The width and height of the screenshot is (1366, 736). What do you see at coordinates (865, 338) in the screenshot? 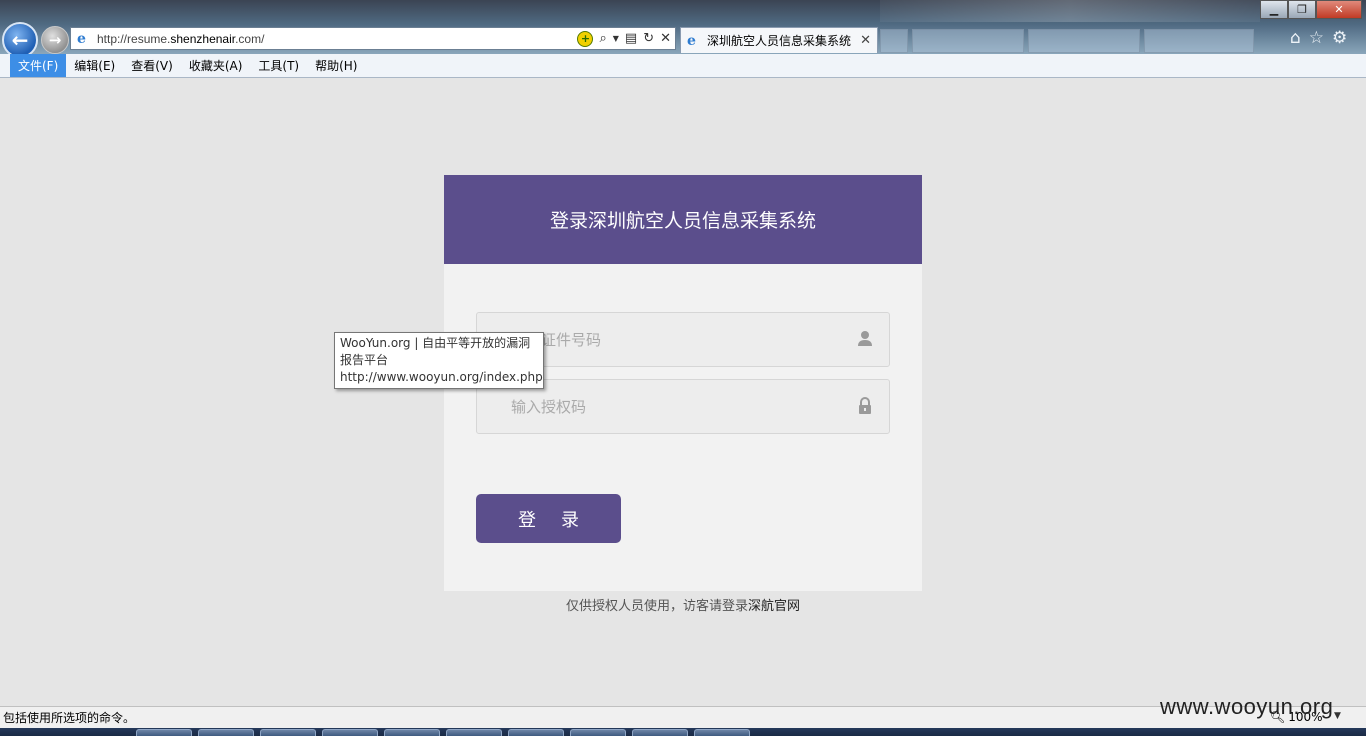
I see `user-icon` at bounding box center [865, 338].